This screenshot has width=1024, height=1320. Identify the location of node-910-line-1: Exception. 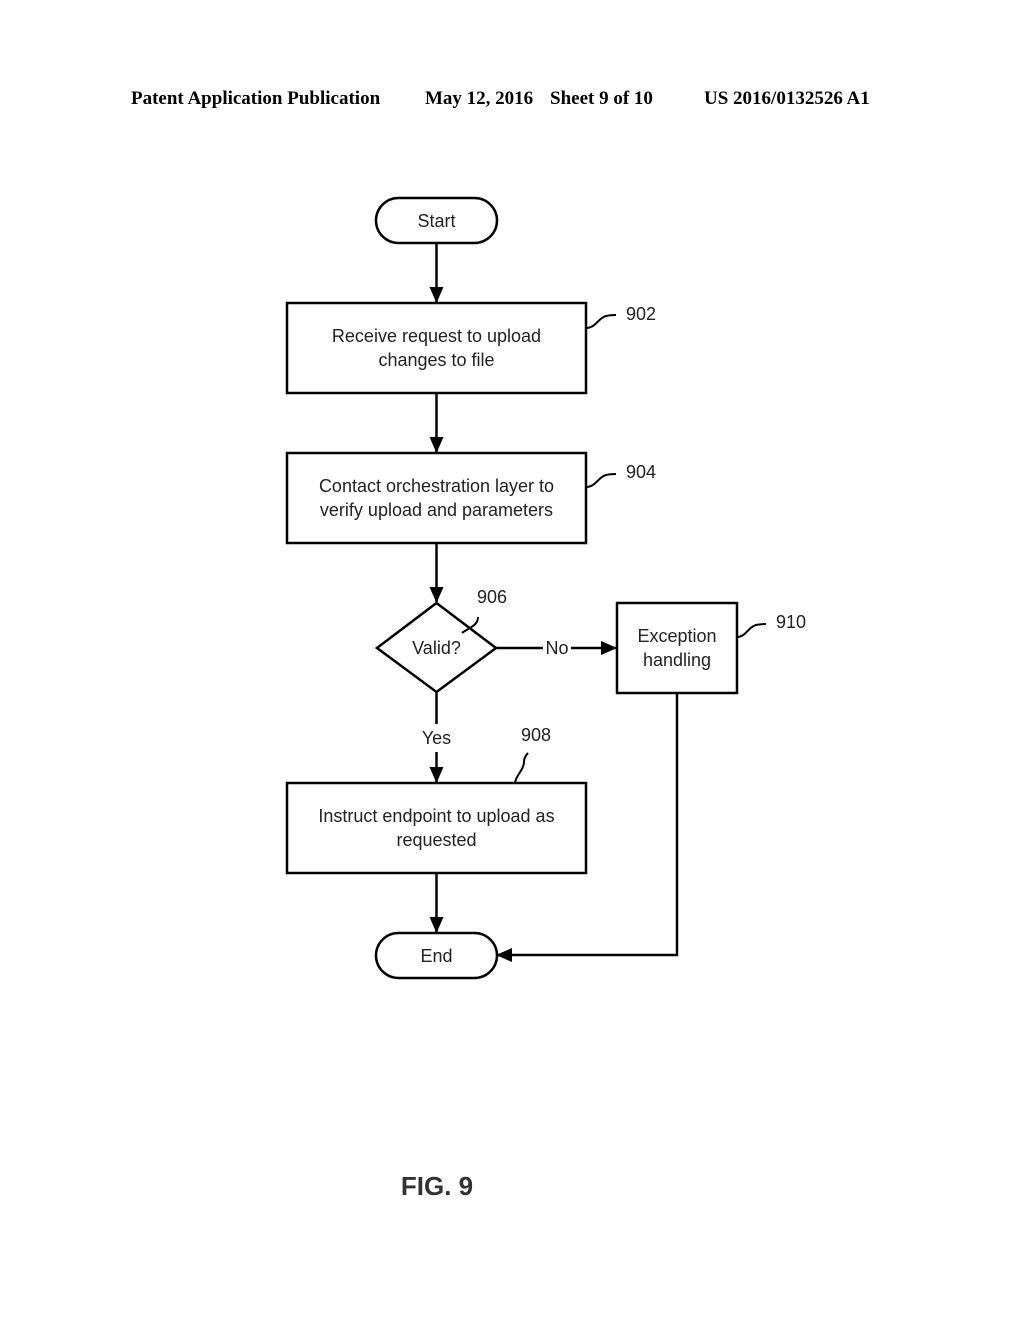
(676, 636).